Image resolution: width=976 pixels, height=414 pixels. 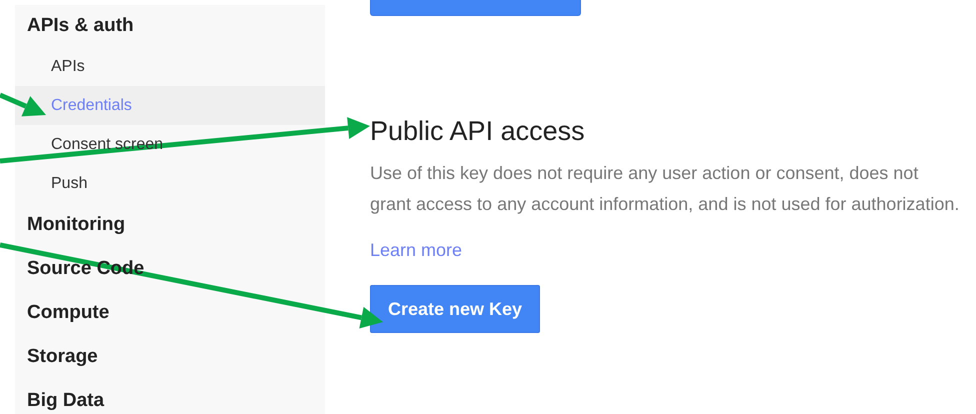 I want to click on nav-item: APIs, so click(x=170, y=66).